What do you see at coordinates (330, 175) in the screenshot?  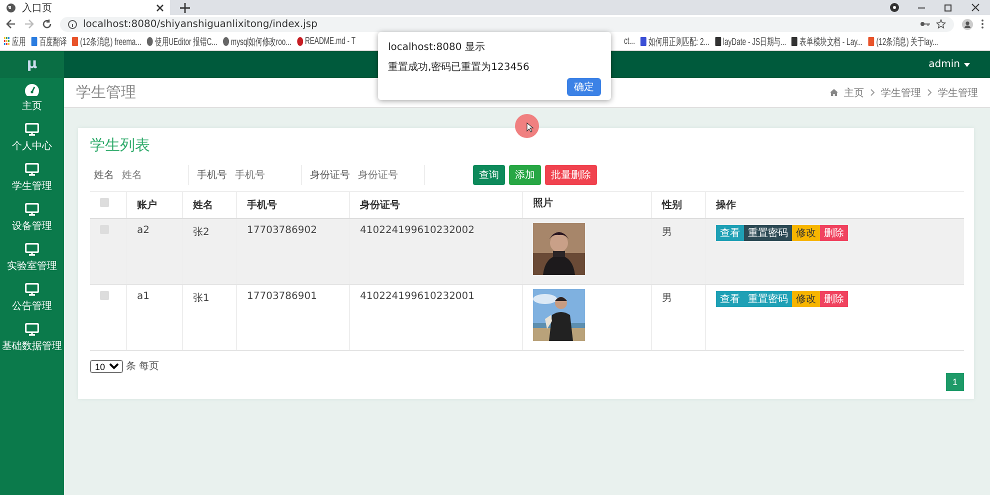 I see `filter-label: 身份证号` at bounding box center [330, 175].